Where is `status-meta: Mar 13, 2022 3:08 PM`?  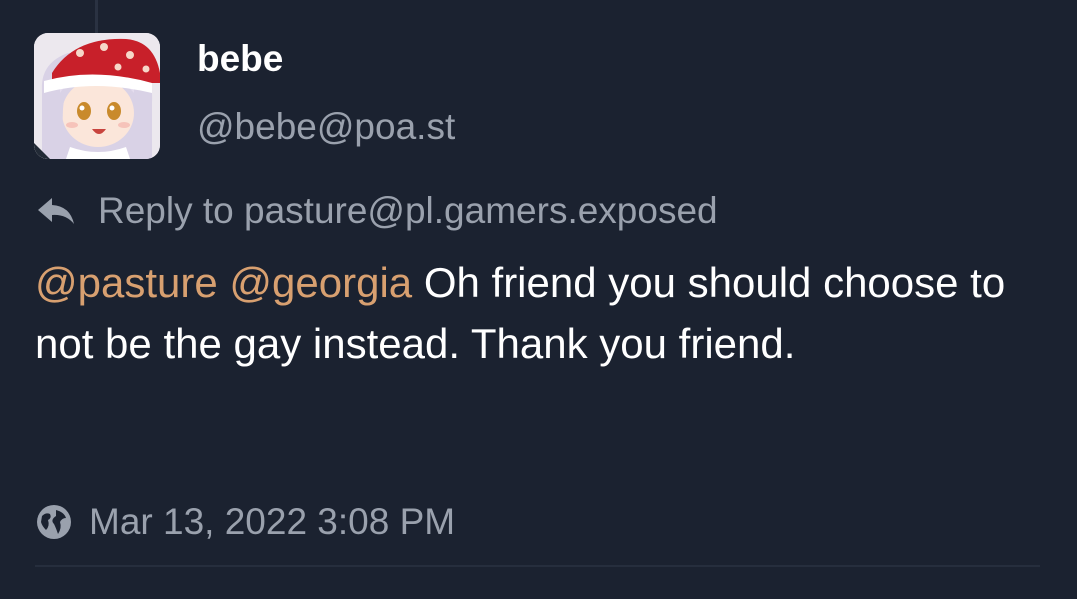 status-meta: Mar 13, 2022 3:08 PM is located at coordinates (245, 522).